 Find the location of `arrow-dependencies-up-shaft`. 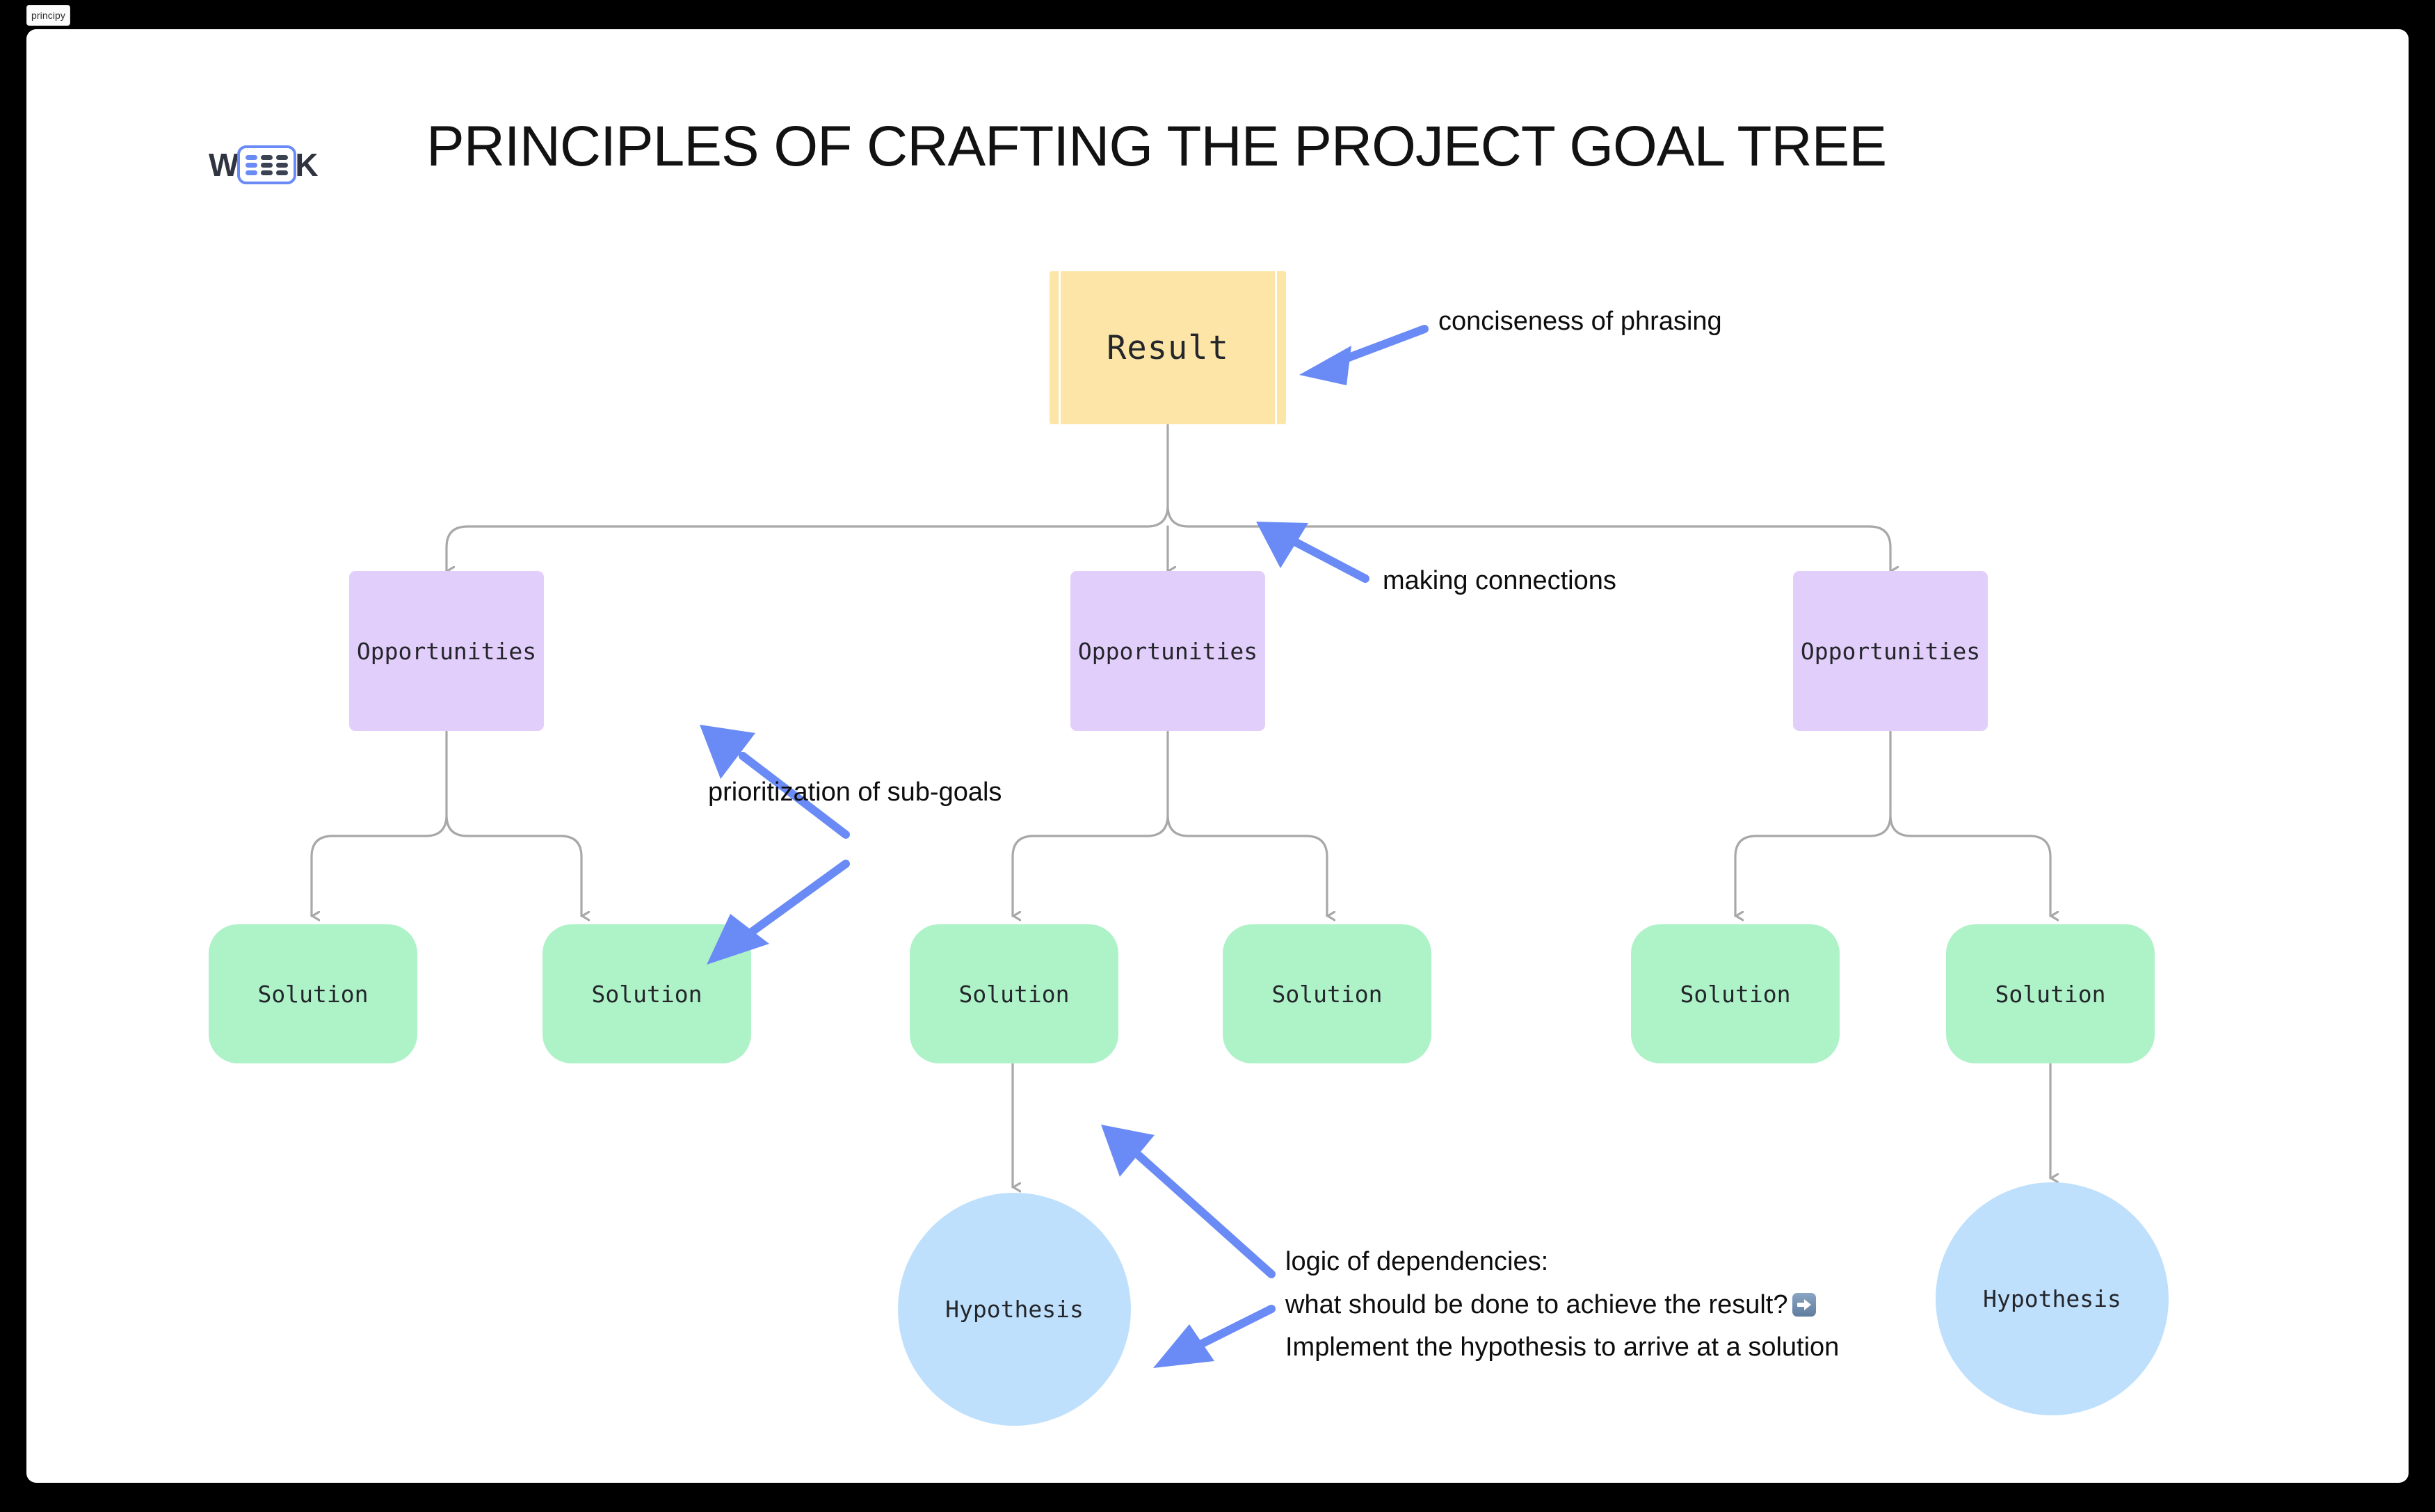

arrow-dependencies-up-shaft is located at coordinates (1205, 1215).